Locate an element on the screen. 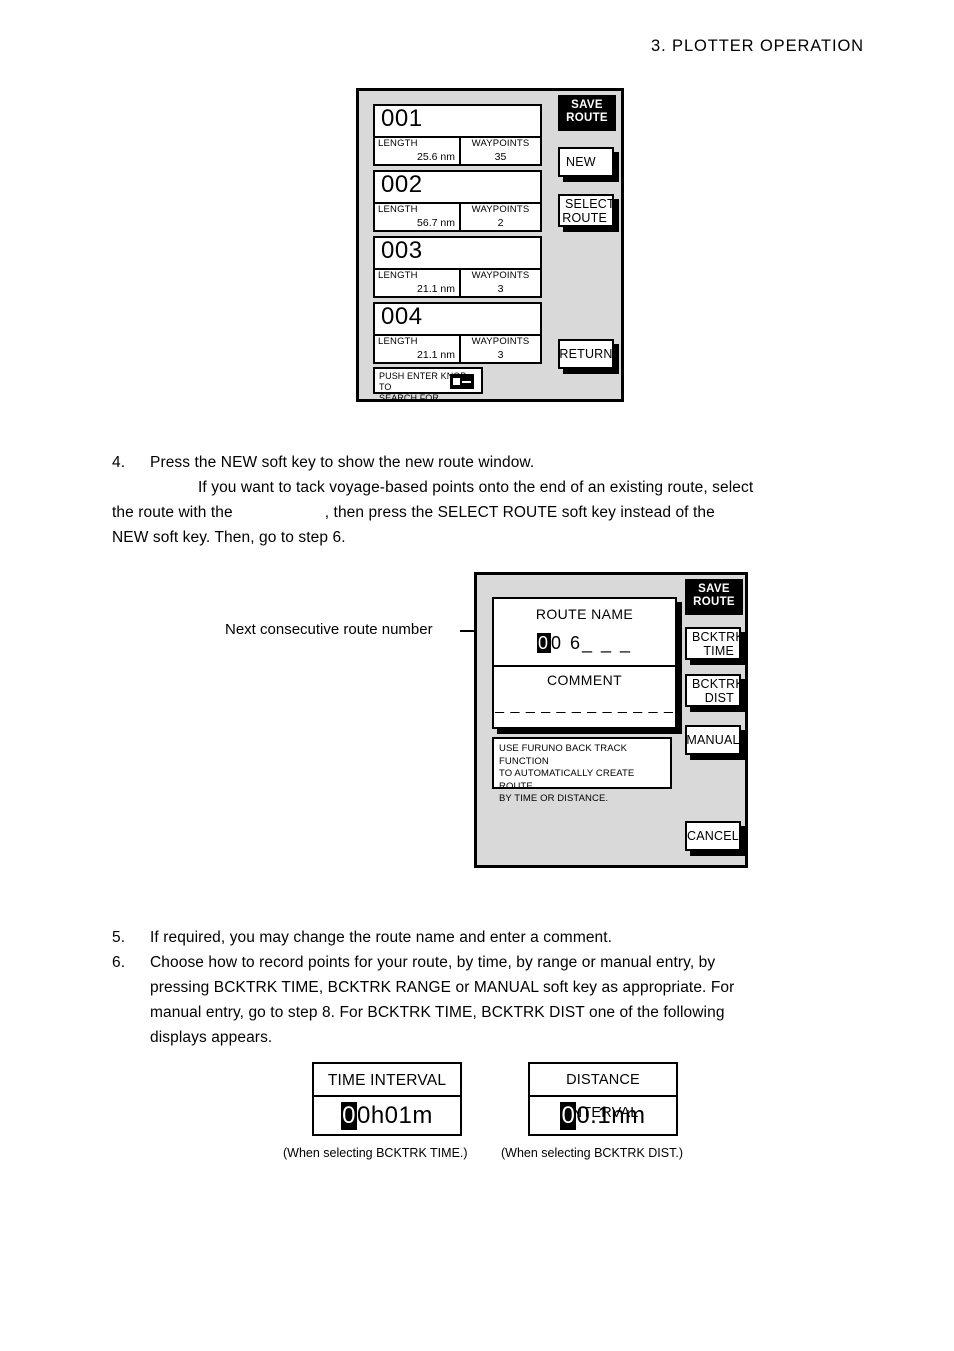 This screenshot has width=954, height=1351. softkey-cancel-face: CANCEL is located at coordinates (713, 836).